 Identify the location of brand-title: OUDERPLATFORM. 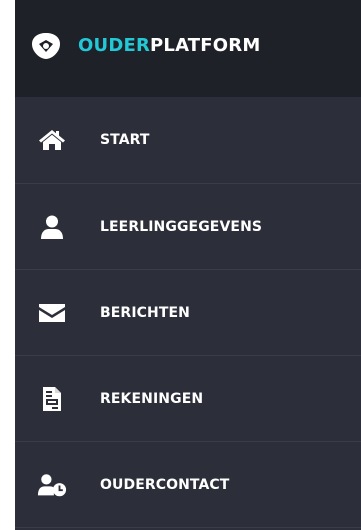
(169, 46).